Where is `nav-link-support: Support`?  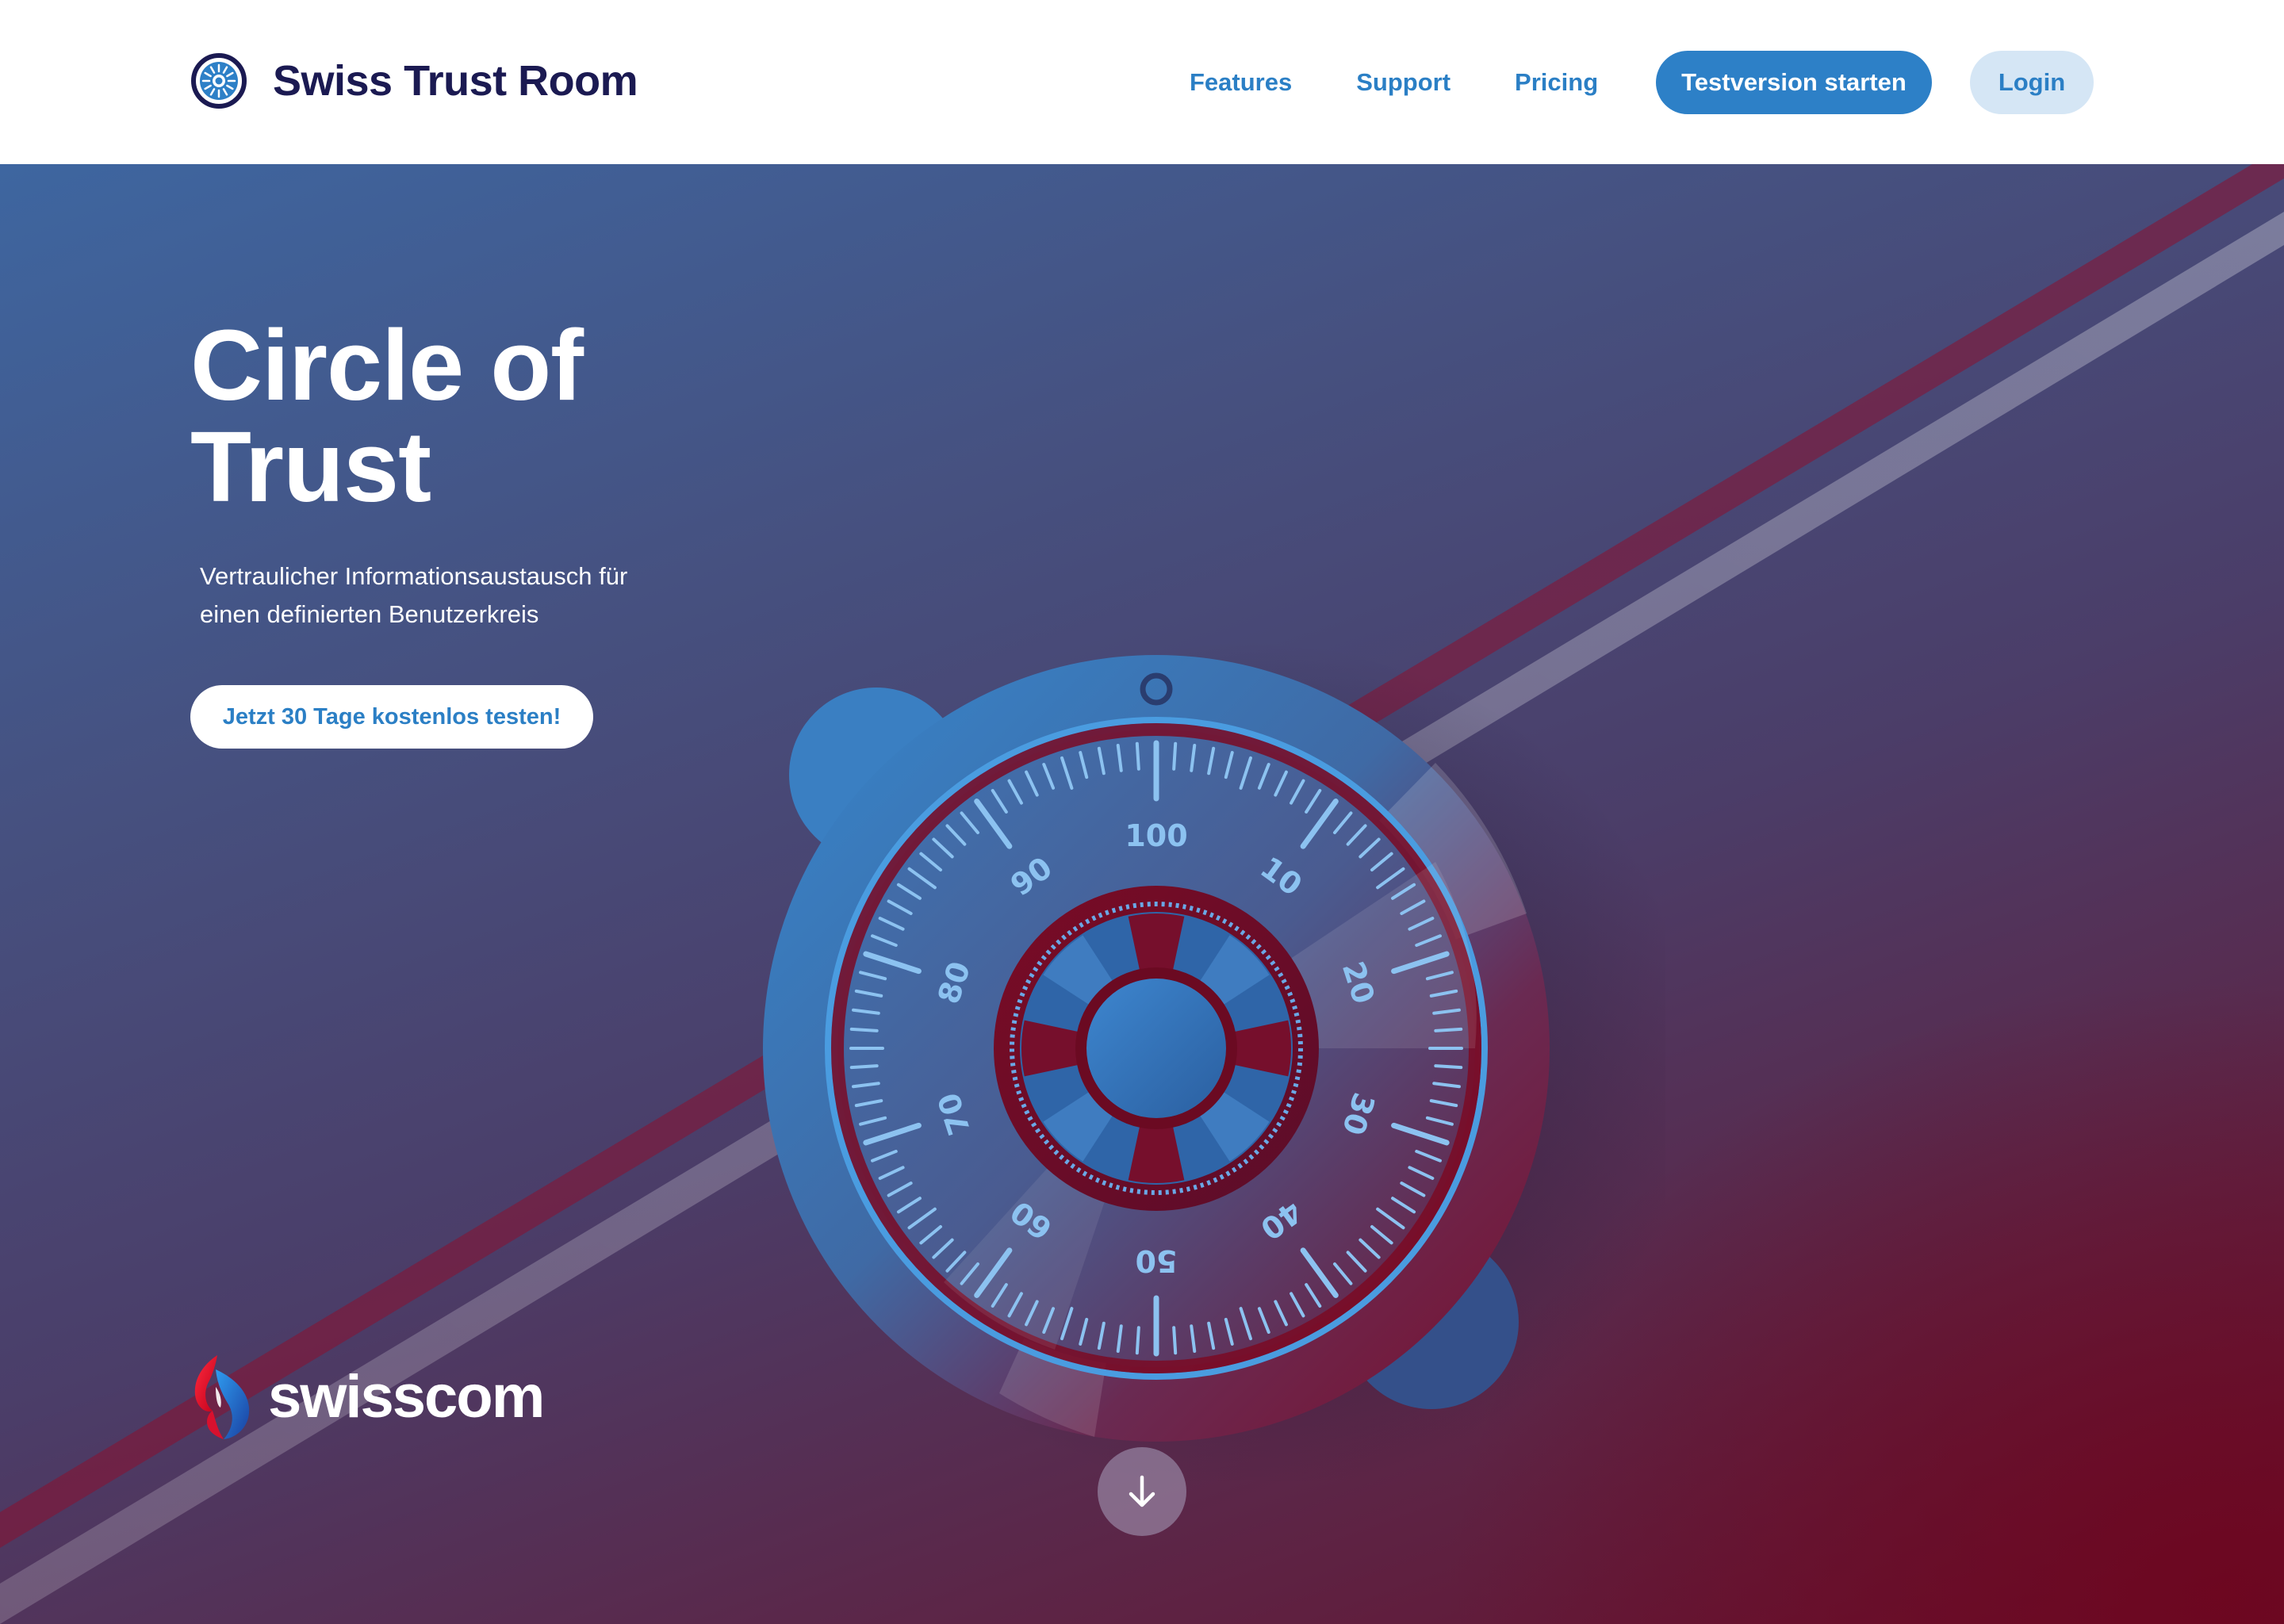
nav-link-support: Support is located at coordinates (1403, 82).